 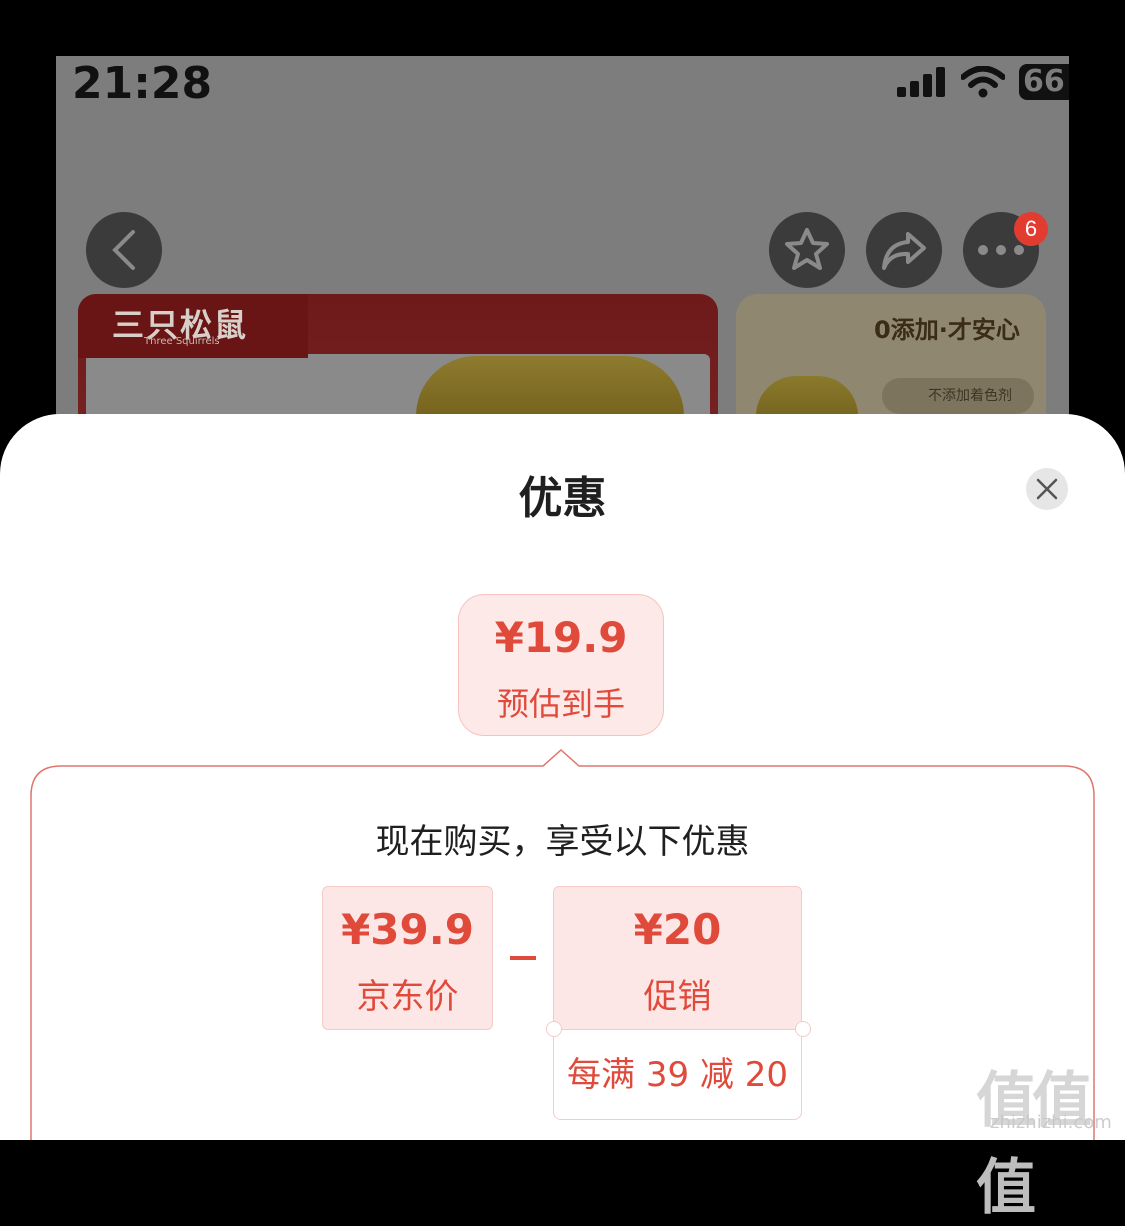 I want to click on status-icons: 66, so click(x=983, y=82).